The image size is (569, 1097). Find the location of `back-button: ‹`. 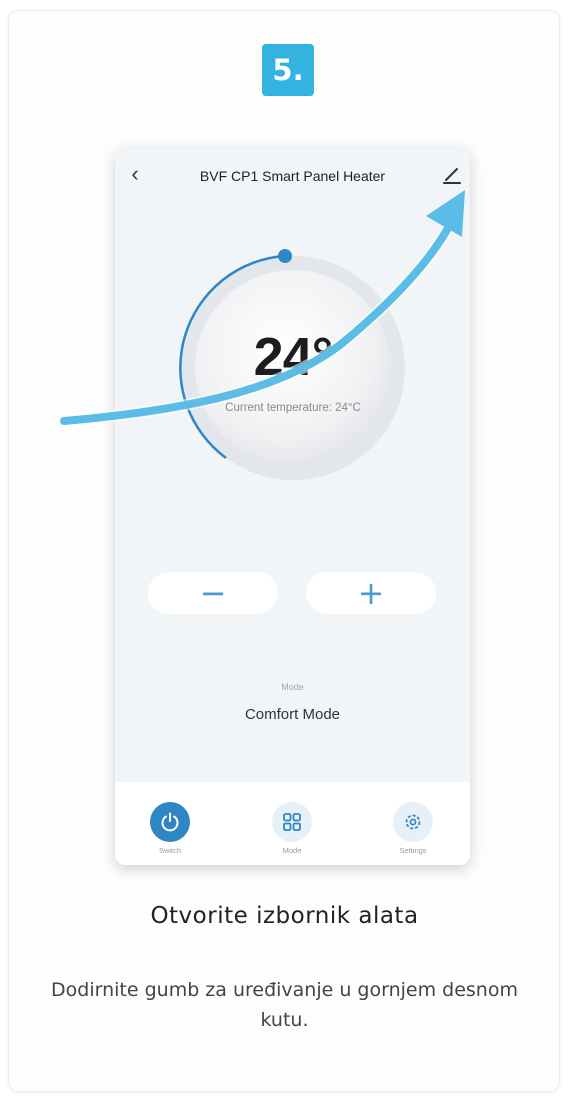

back-button: ‹ is located at coordinates (135, 175).